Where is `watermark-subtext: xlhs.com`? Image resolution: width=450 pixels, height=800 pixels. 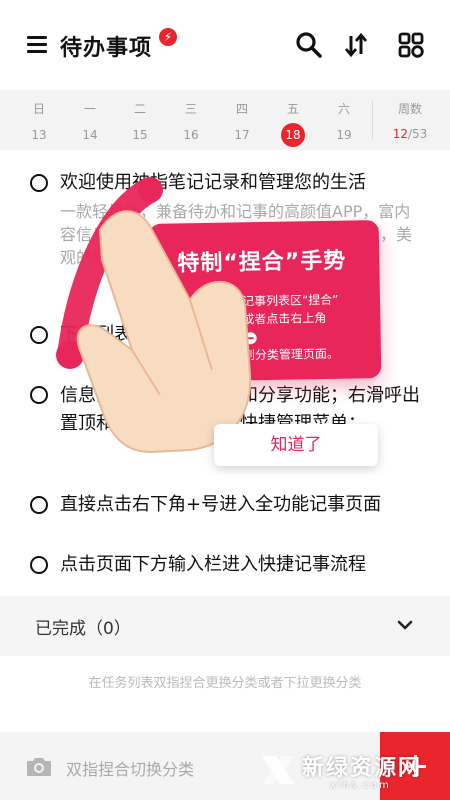 watermark-subtext: xlhs.com is located at coordinates (360, 785).